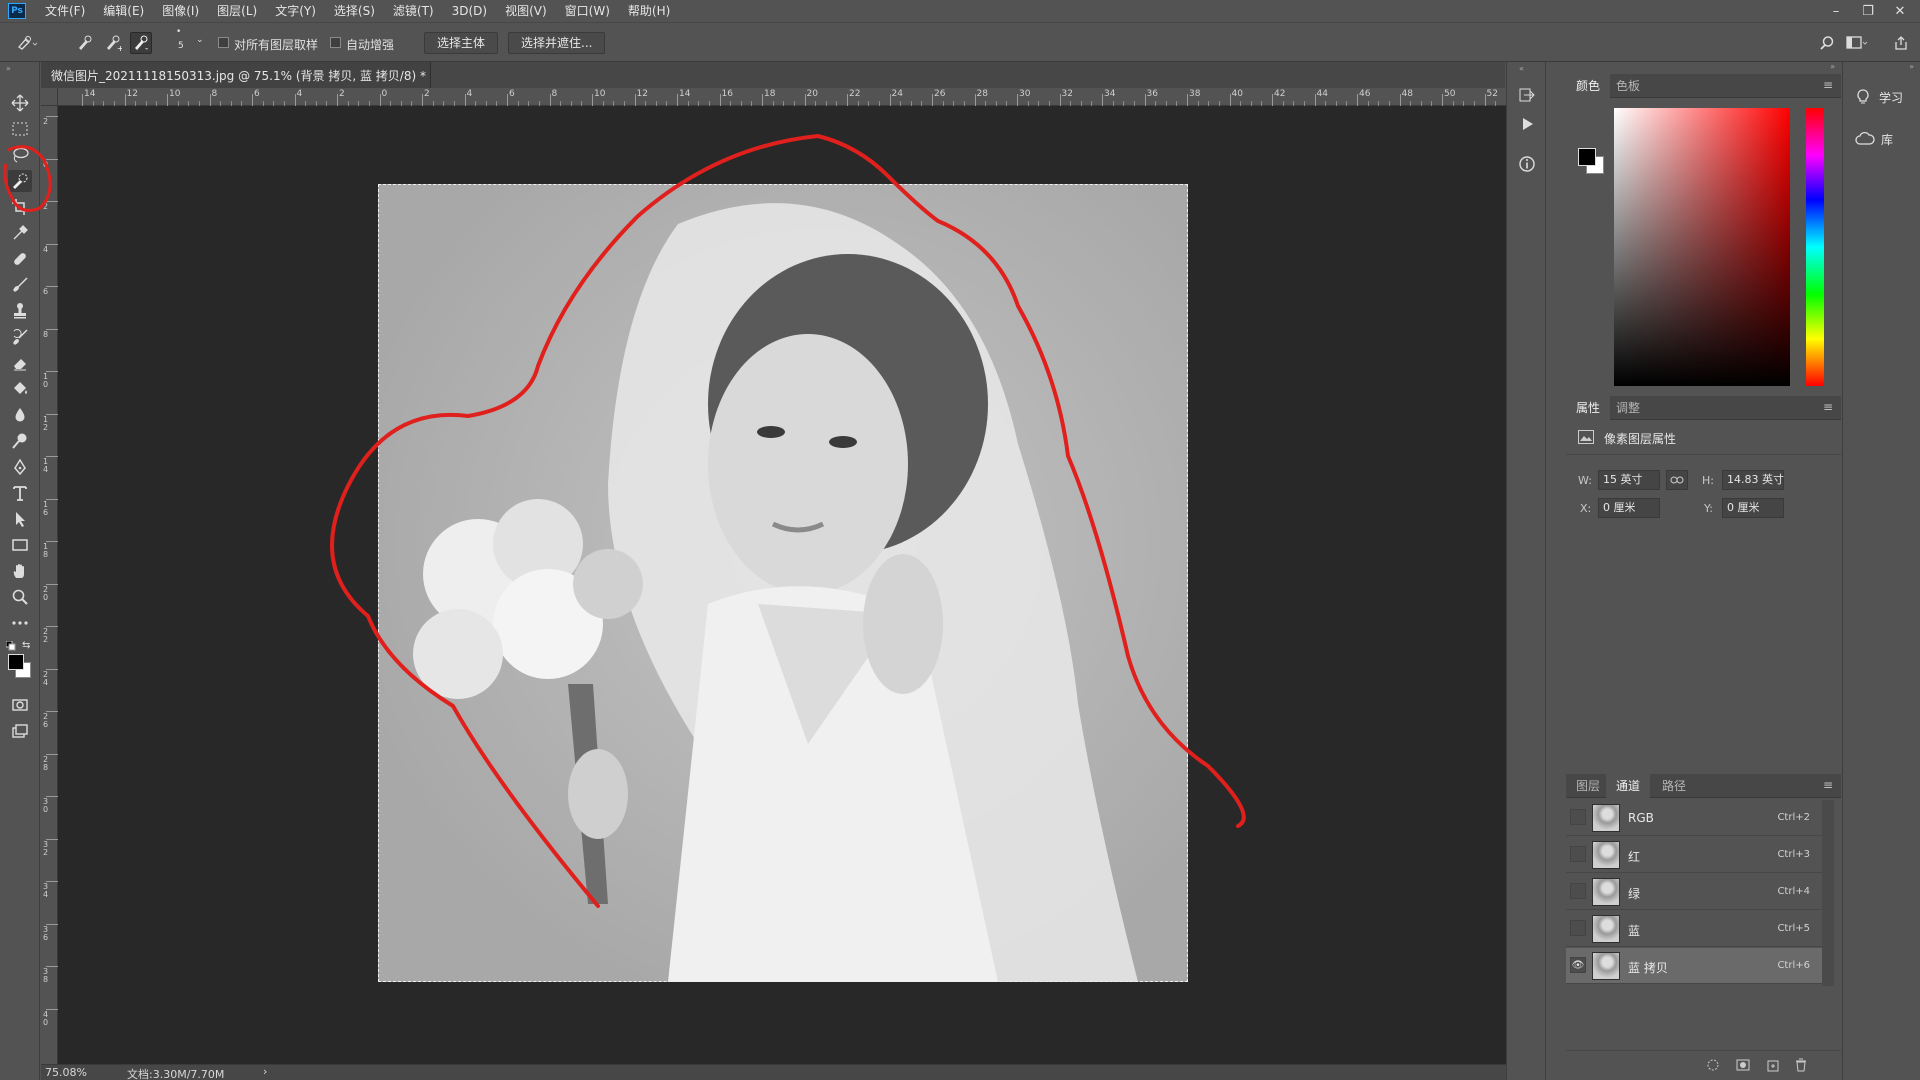 The image size is (1920, 1080). Describe the element at coordinates (469, 11) in the screenshot. I see `menu-3d: 3D(D)` at that location.